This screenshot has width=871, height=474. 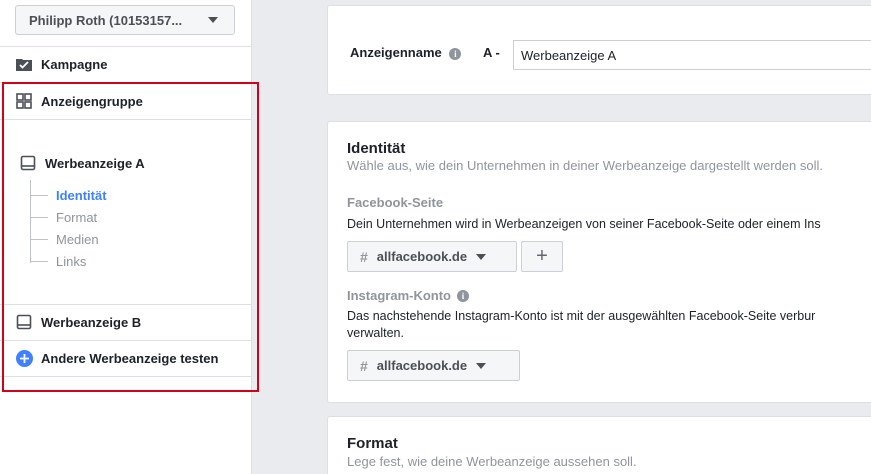 What do you see at coordinates (126, 64) in the screenshot?
I see `sidebar-item-campaign: Kampagne` at bounding box center [126, 64].